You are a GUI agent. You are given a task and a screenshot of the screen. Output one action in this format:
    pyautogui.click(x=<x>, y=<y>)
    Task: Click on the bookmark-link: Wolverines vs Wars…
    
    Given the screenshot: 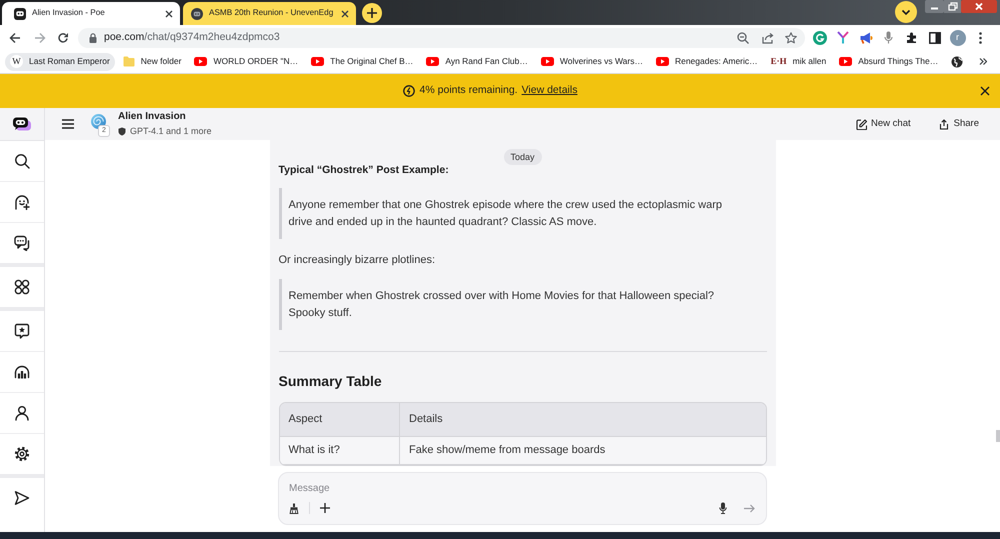 What is the action you would take?
    pyautogui.click(x=592, y=61)
    